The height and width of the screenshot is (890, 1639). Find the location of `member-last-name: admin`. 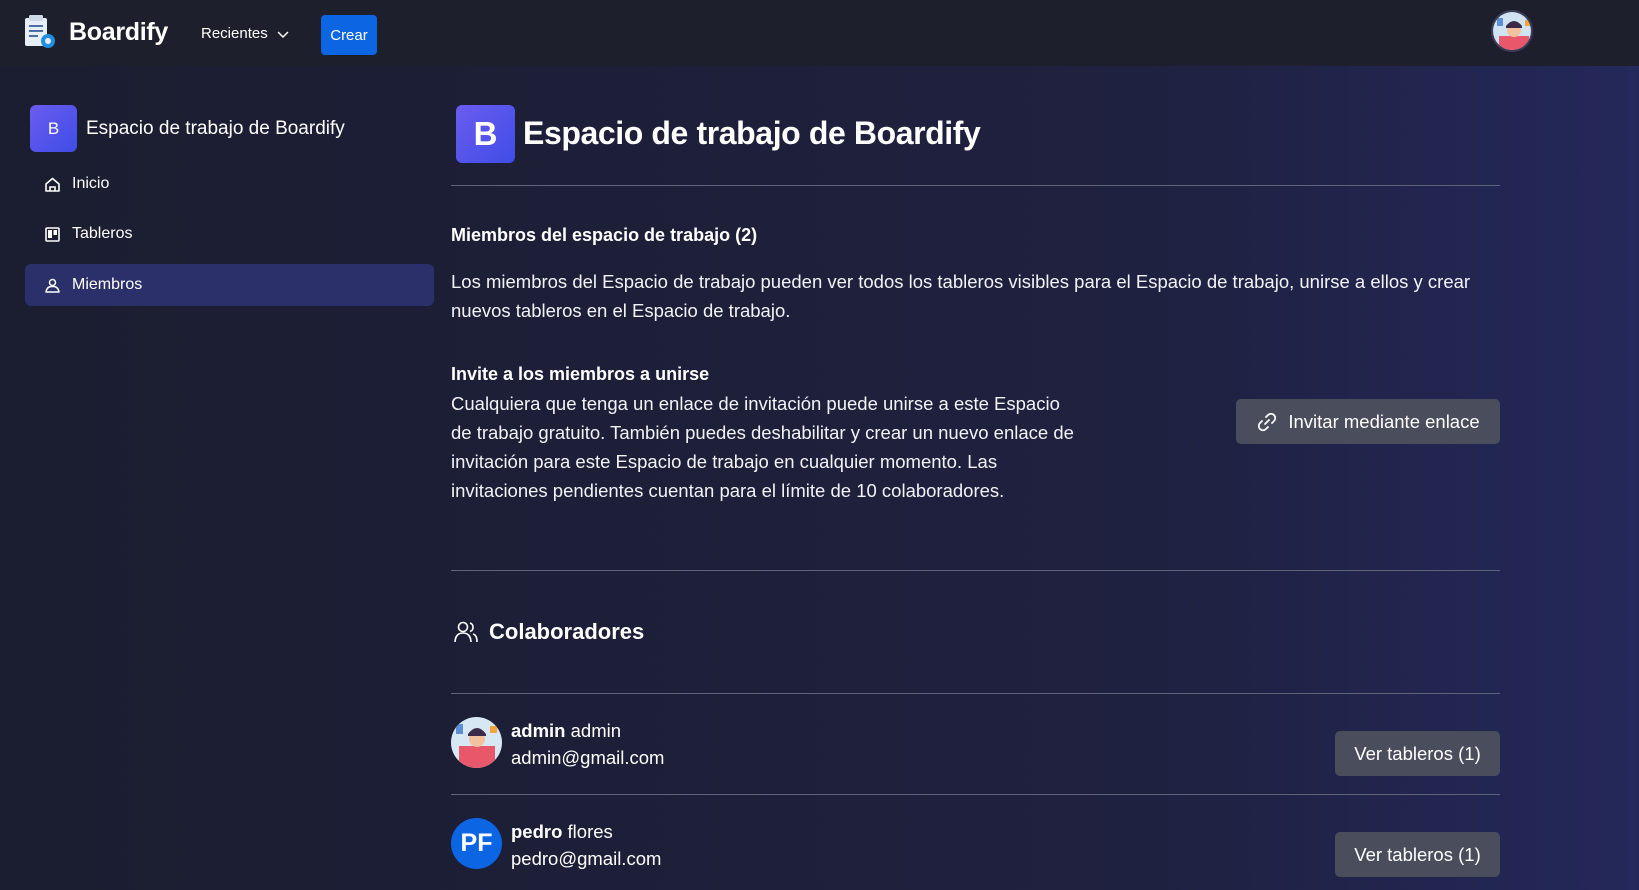

member-last-name: admin is located at coordinates (596, 730).